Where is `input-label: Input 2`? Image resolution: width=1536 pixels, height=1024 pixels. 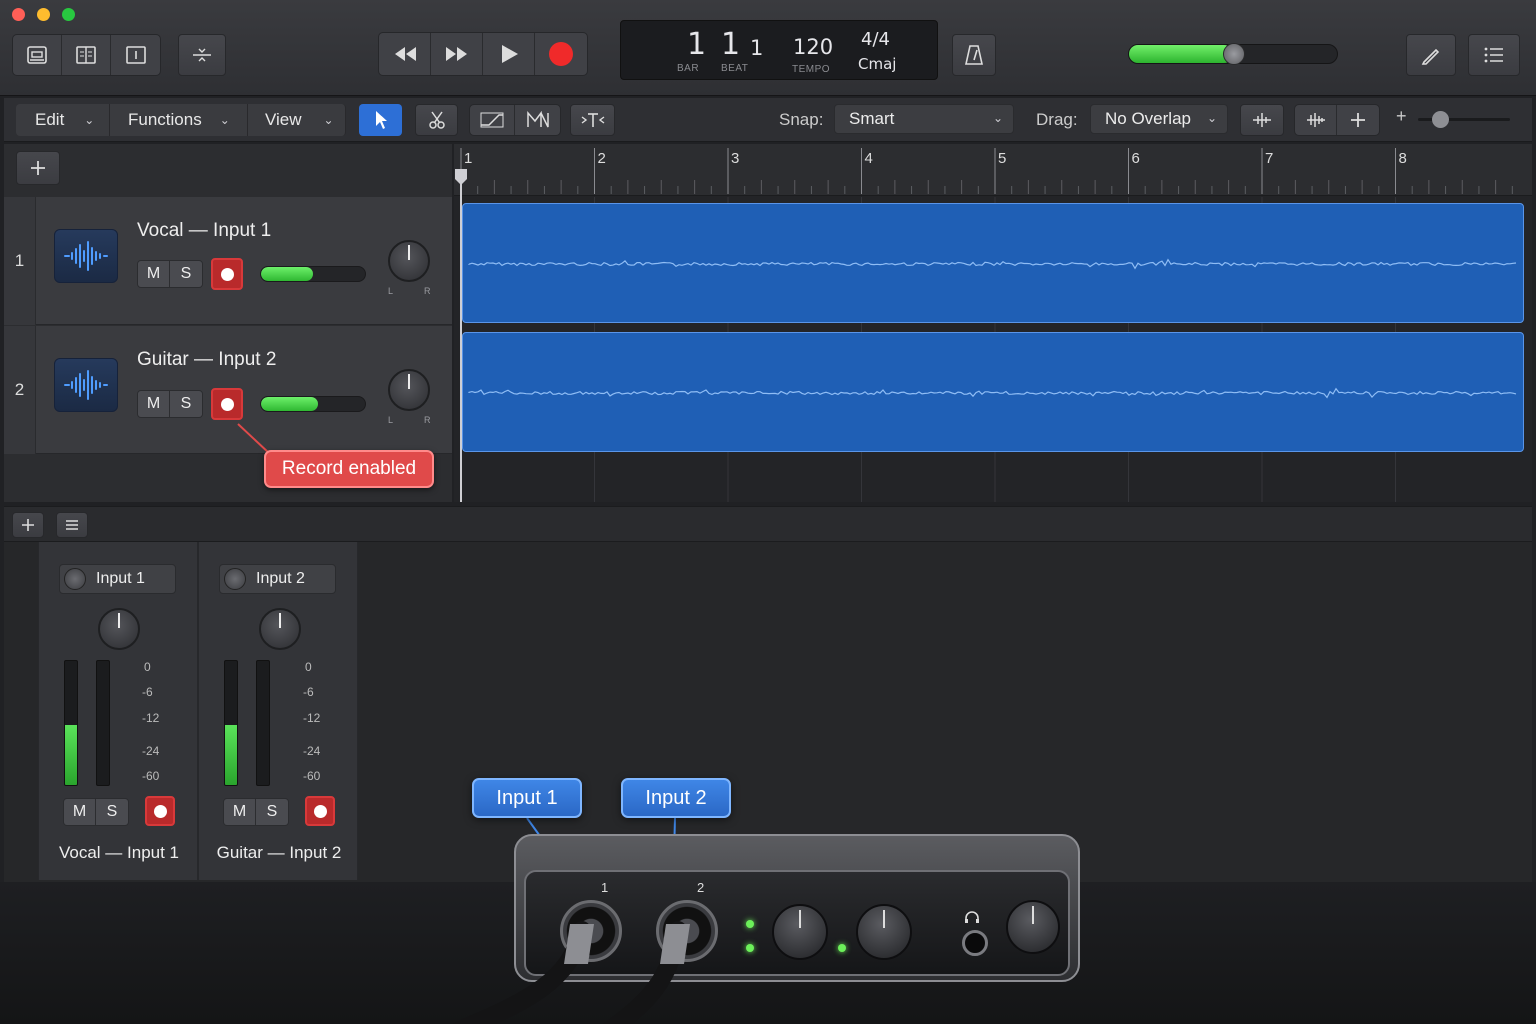
input-label: Input 2 is located at coordinates (280, 578).